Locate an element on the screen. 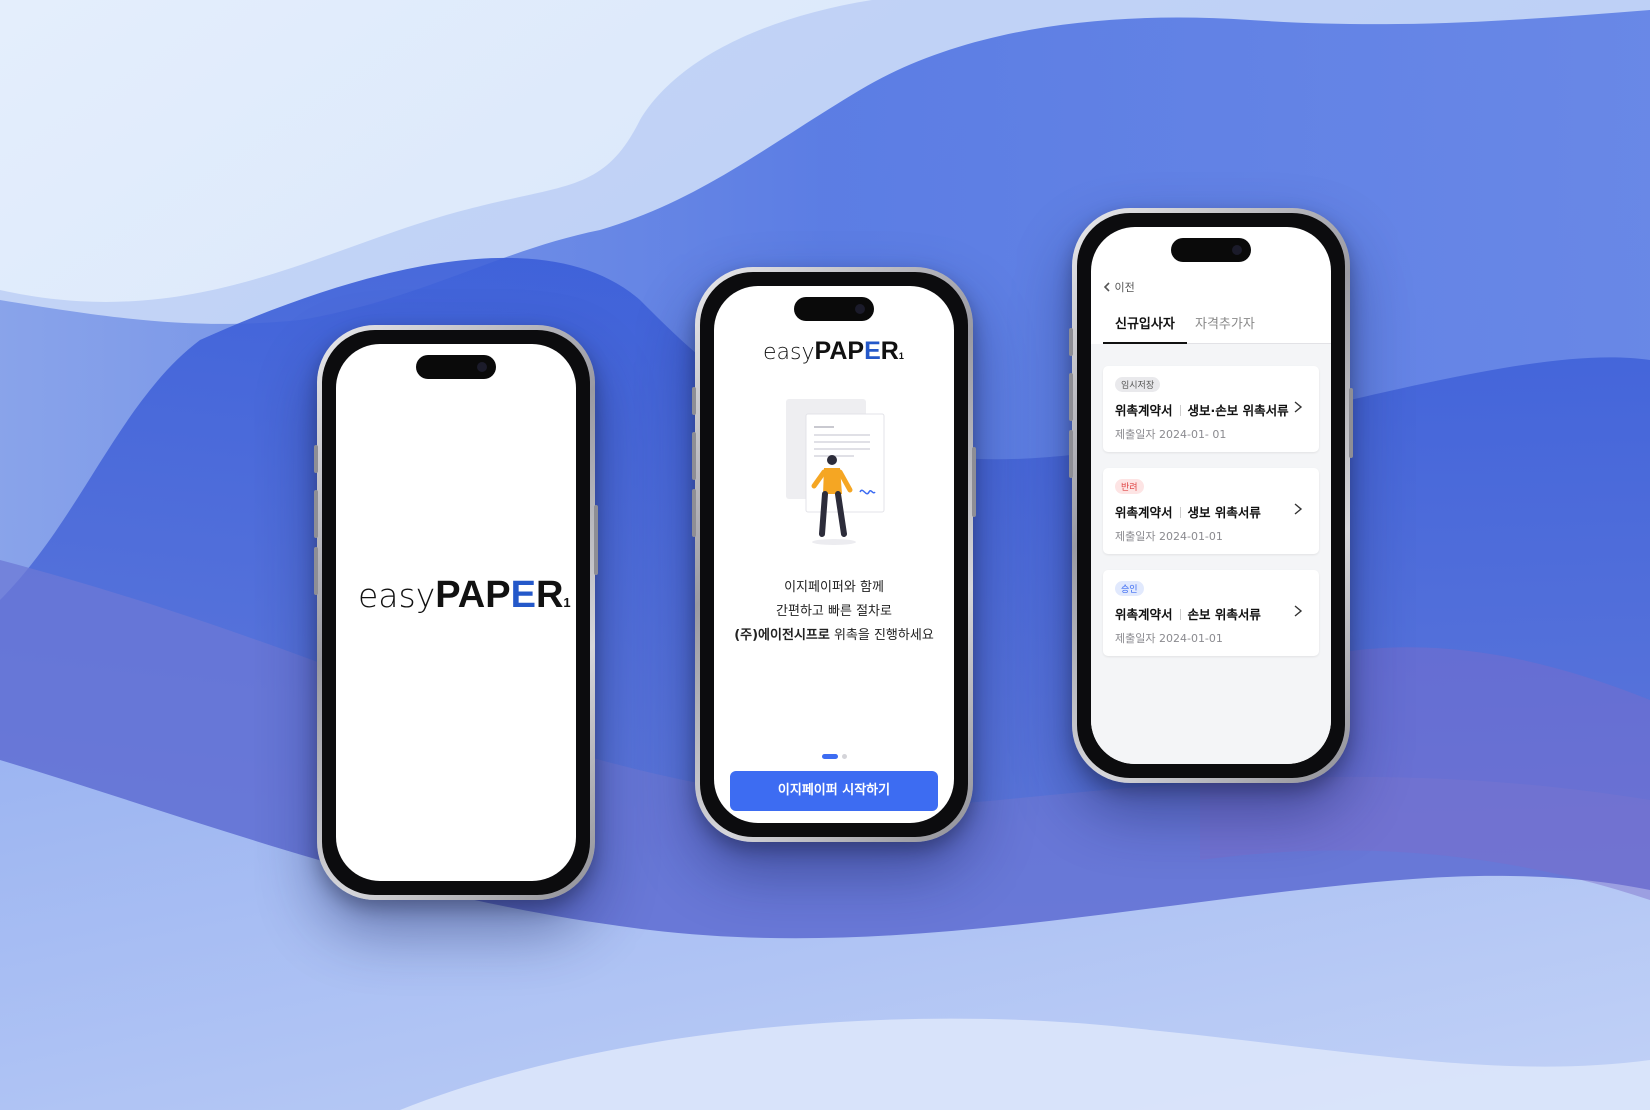  card-title: 위촉계약서 생보·손보 위촉서류 is located at coordinates (1202, 409).